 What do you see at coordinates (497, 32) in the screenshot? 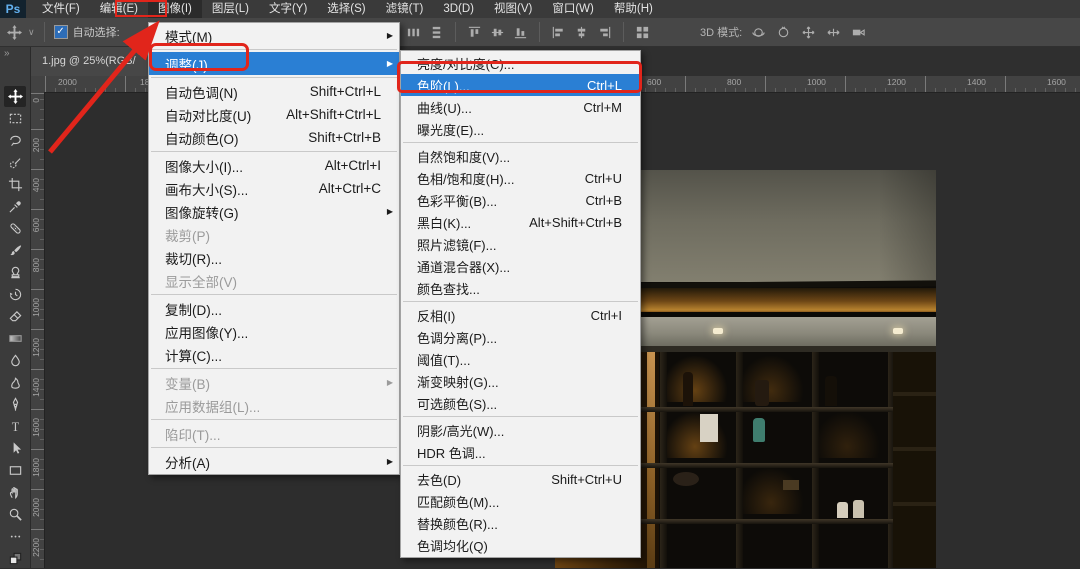
I see `align-vertical-centers-icon` at bounding box center [497, 32].